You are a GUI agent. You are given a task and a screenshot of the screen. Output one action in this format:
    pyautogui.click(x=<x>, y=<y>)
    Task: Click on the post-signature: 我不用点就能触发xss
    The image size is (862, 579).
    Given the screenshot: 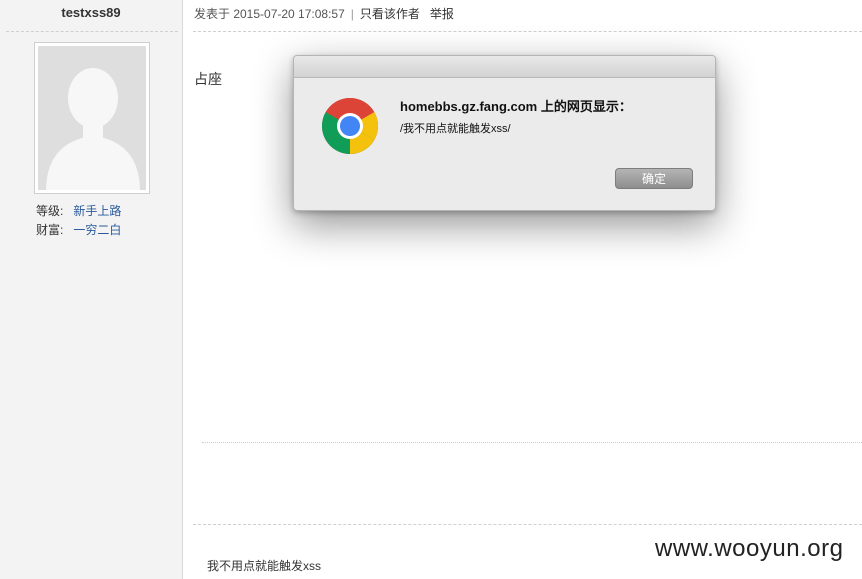 What is the action you would take?
    pyautogui.click(x=264, y=566)
    